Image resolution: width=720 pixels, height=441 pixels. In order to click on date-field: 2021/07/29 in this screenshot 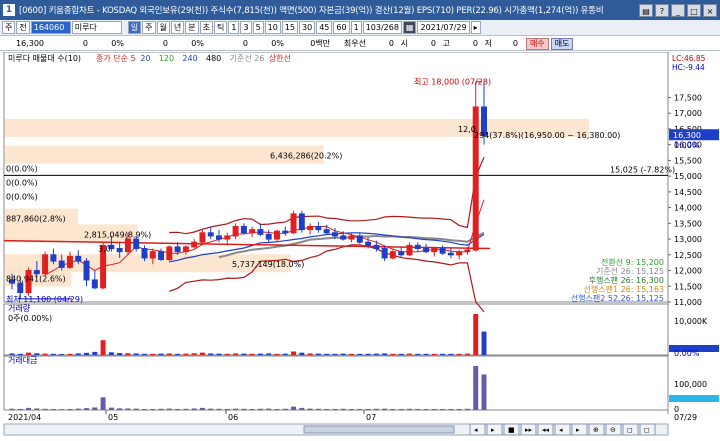, I will do `click(443, 27)`.